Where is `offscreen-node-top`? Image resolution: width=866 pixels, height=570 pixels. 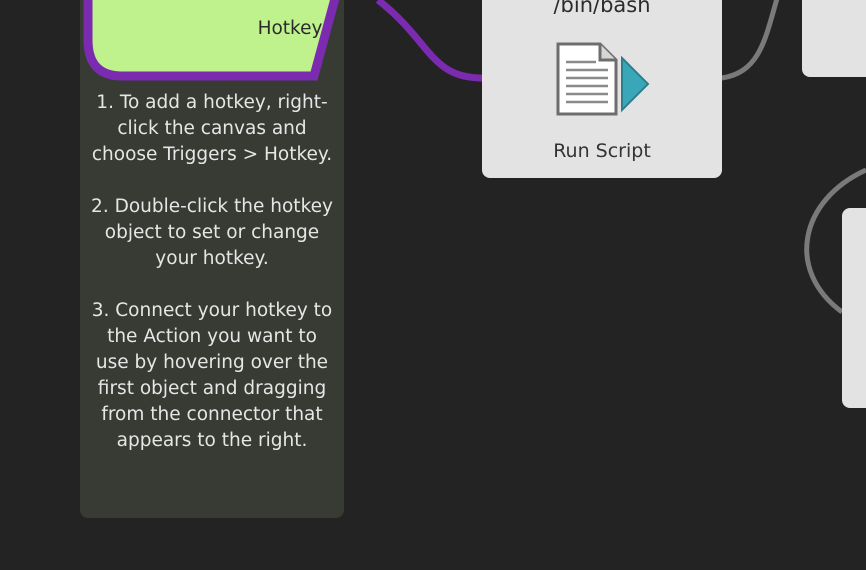
offscreen-node-top is located at coordinates (834, 38).